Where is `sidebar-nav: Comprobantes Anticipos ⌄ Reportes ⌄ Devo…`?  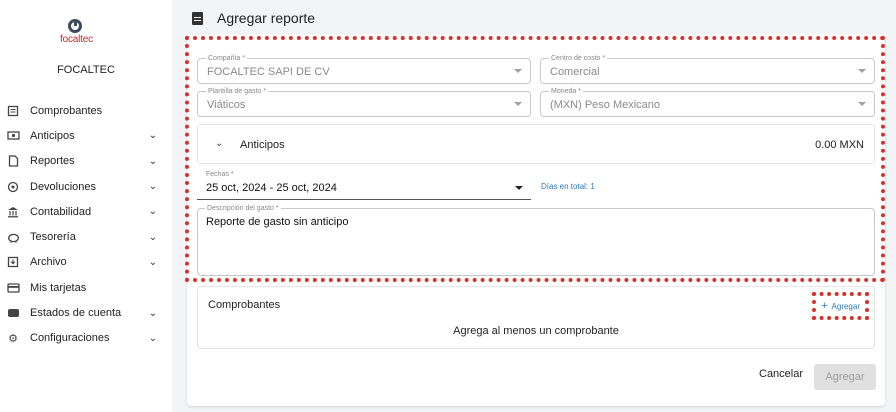 sidebar-nav: Comprobantes Anticipos ⌄ Reportes ⌄ Devo… is located at coordinates (86, 224).